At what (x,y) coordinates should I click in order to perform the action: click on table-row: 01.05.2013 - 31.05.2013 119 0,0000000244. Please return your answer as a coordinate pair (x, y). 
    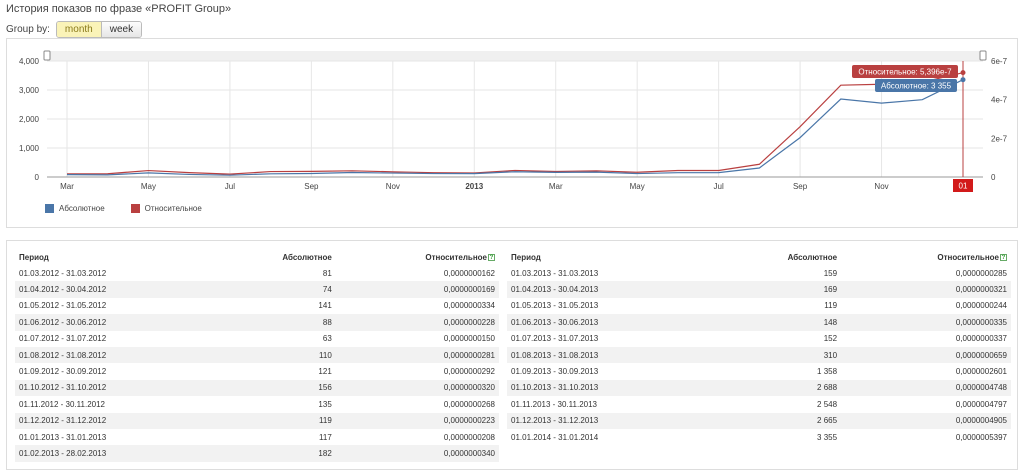
    Looking at the image, I should click on (759, 306).